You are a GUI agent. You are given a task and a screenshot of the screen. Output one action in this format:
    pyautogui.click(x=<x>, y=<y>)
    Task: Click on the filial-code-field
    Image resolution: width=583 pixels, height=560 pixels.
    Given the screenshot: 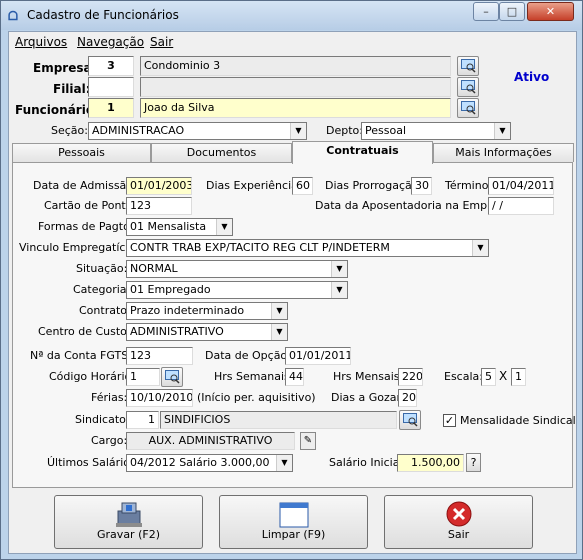 What is the action you would take?
    pyautogui.click(x=111, y=87)
    